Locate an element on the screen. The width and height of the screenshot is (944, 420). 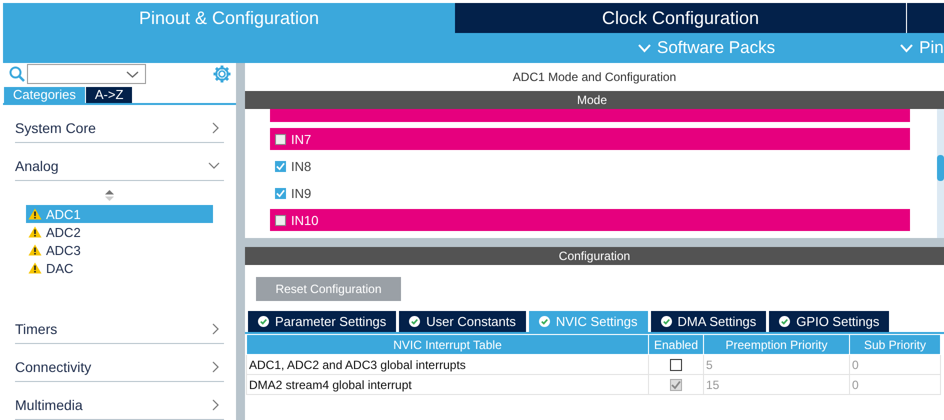
search-combo-box is located at coordinates (86, 74).